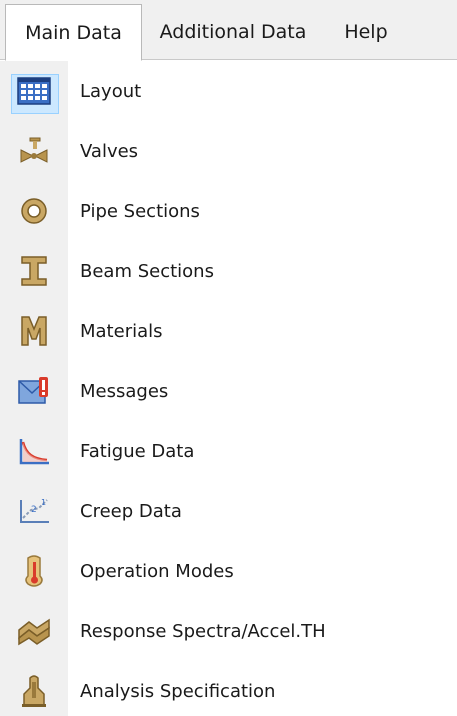  What do you see at coordinates (34, 631) in the screenshot?
I see `response-spectra-icon` at bounding box center [34, 631].